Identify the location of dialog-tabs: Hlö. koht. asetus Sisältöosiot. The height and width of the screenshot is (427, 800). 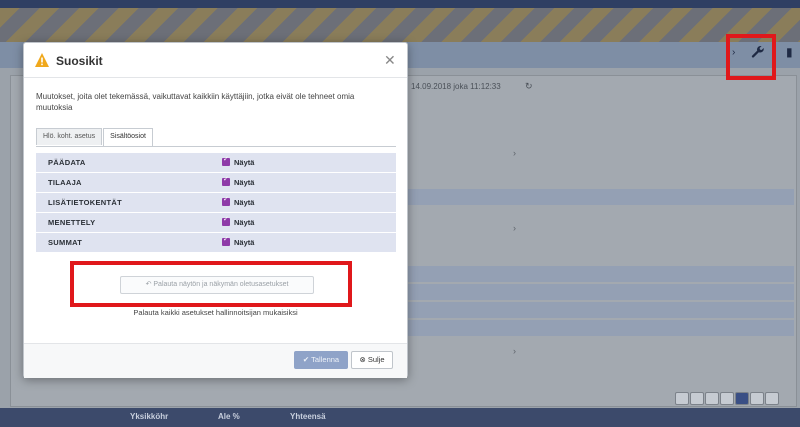
(95, 137).